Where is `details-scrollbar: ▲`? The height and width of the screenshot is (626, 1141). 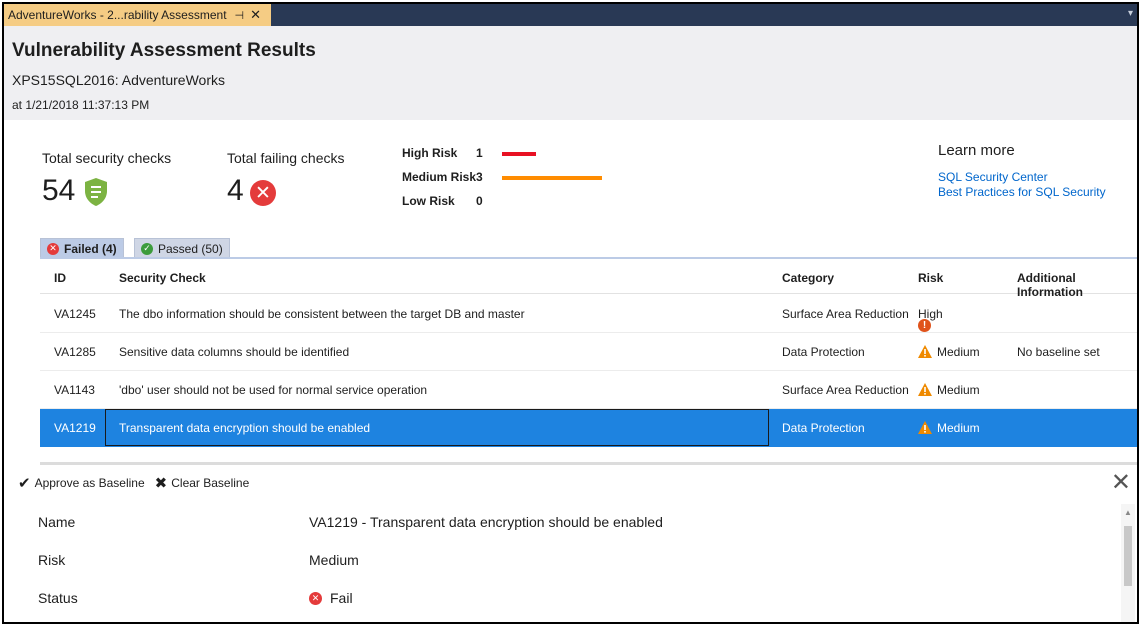
details-scrollbar: ▲ is located at coordinates (1128, 563).